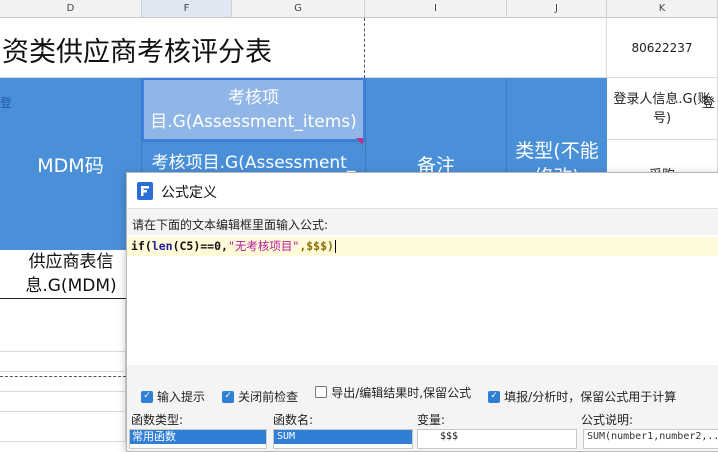 The width and height of the screenshot is (718, 452). What do you see at coordinates (230, 225) in the screenshot?
I see `formula-instruction: 请在下面的文本编辑框里面输入公式:` at bounding box center [230, 225].